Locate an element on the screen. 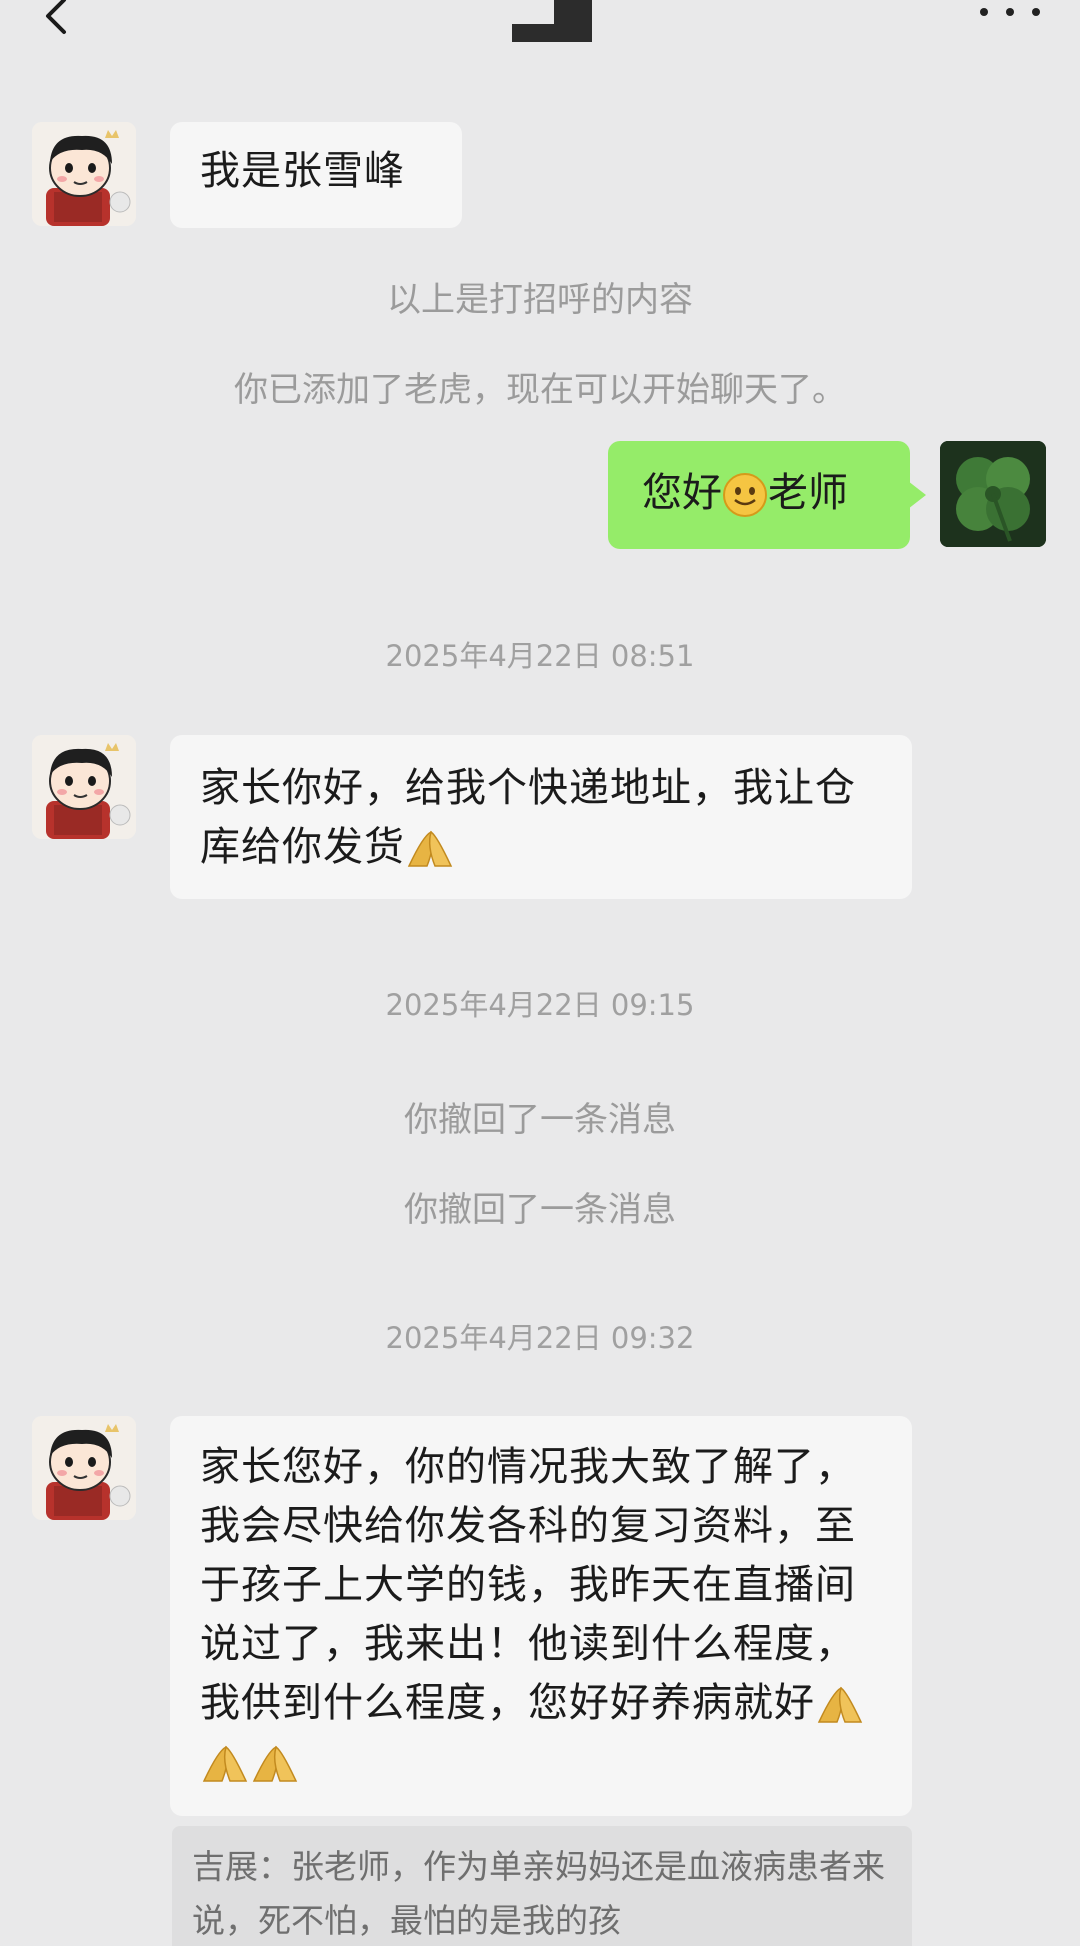  message-text: 我是张雪峰 is located at coordinates (302, 171).